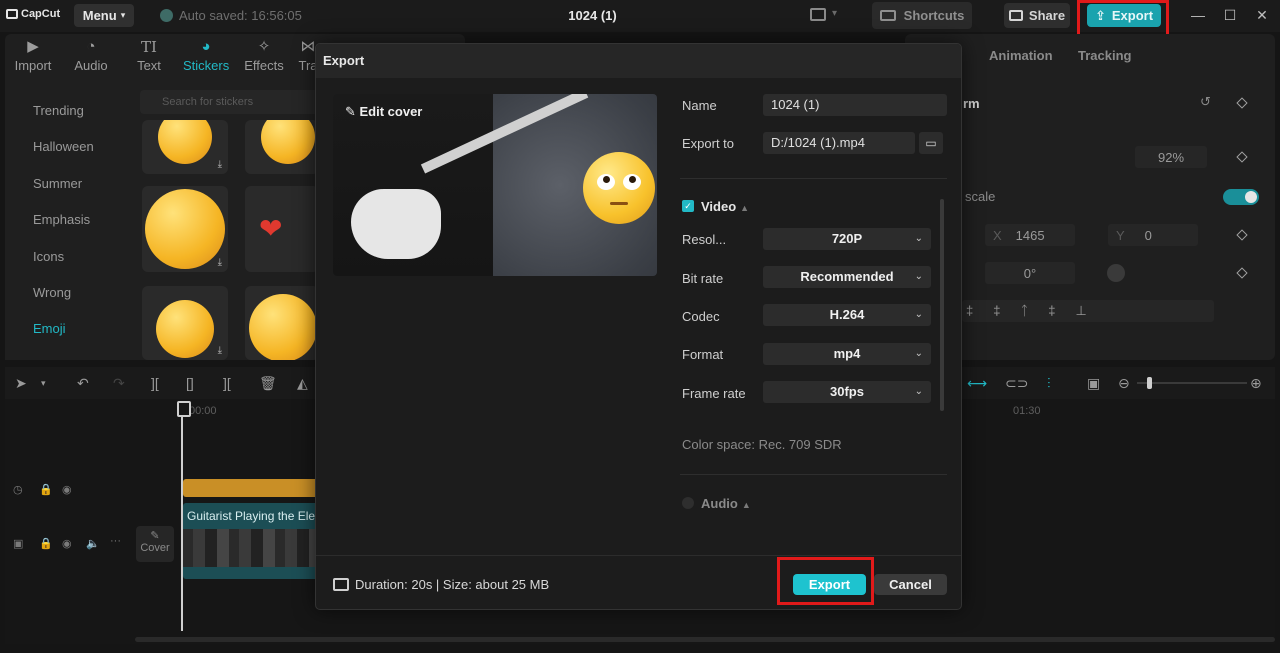 This screenshot has height=653, width=1280. I want to click on format-select: mp4 ⌄, so click(847, 354).